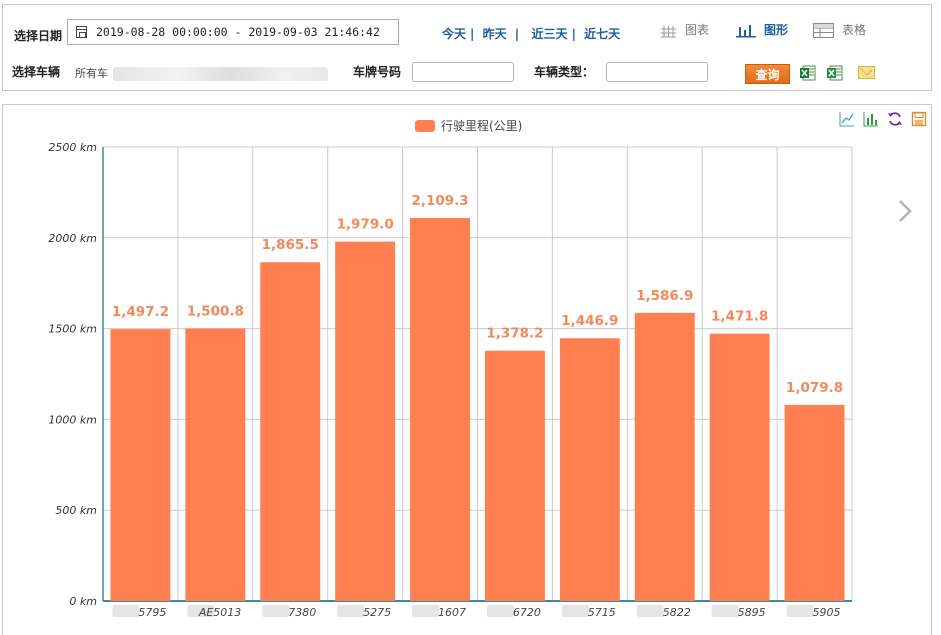  Describe the element at coordinates (527, 612) in the screenshot. I see `x-tick-label: 6720` at that location.